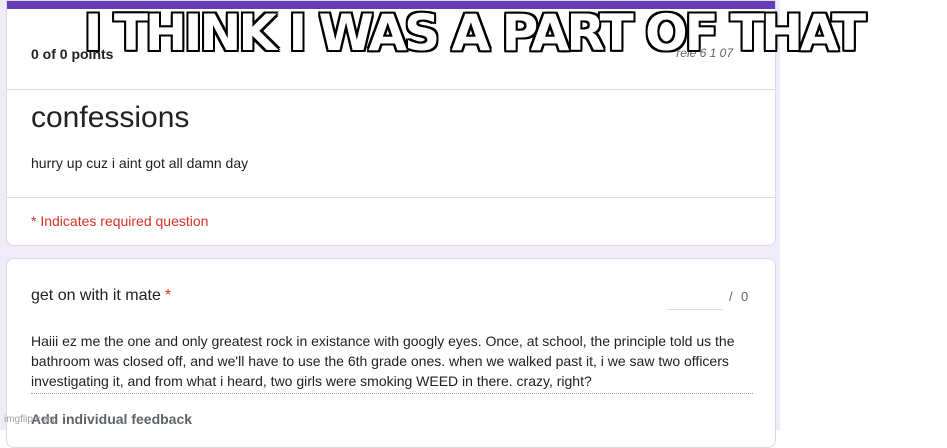 The height and width of the screenshot is (448, 947). I want to click on question-title-row: get on with it mate *, so click(101, 296).